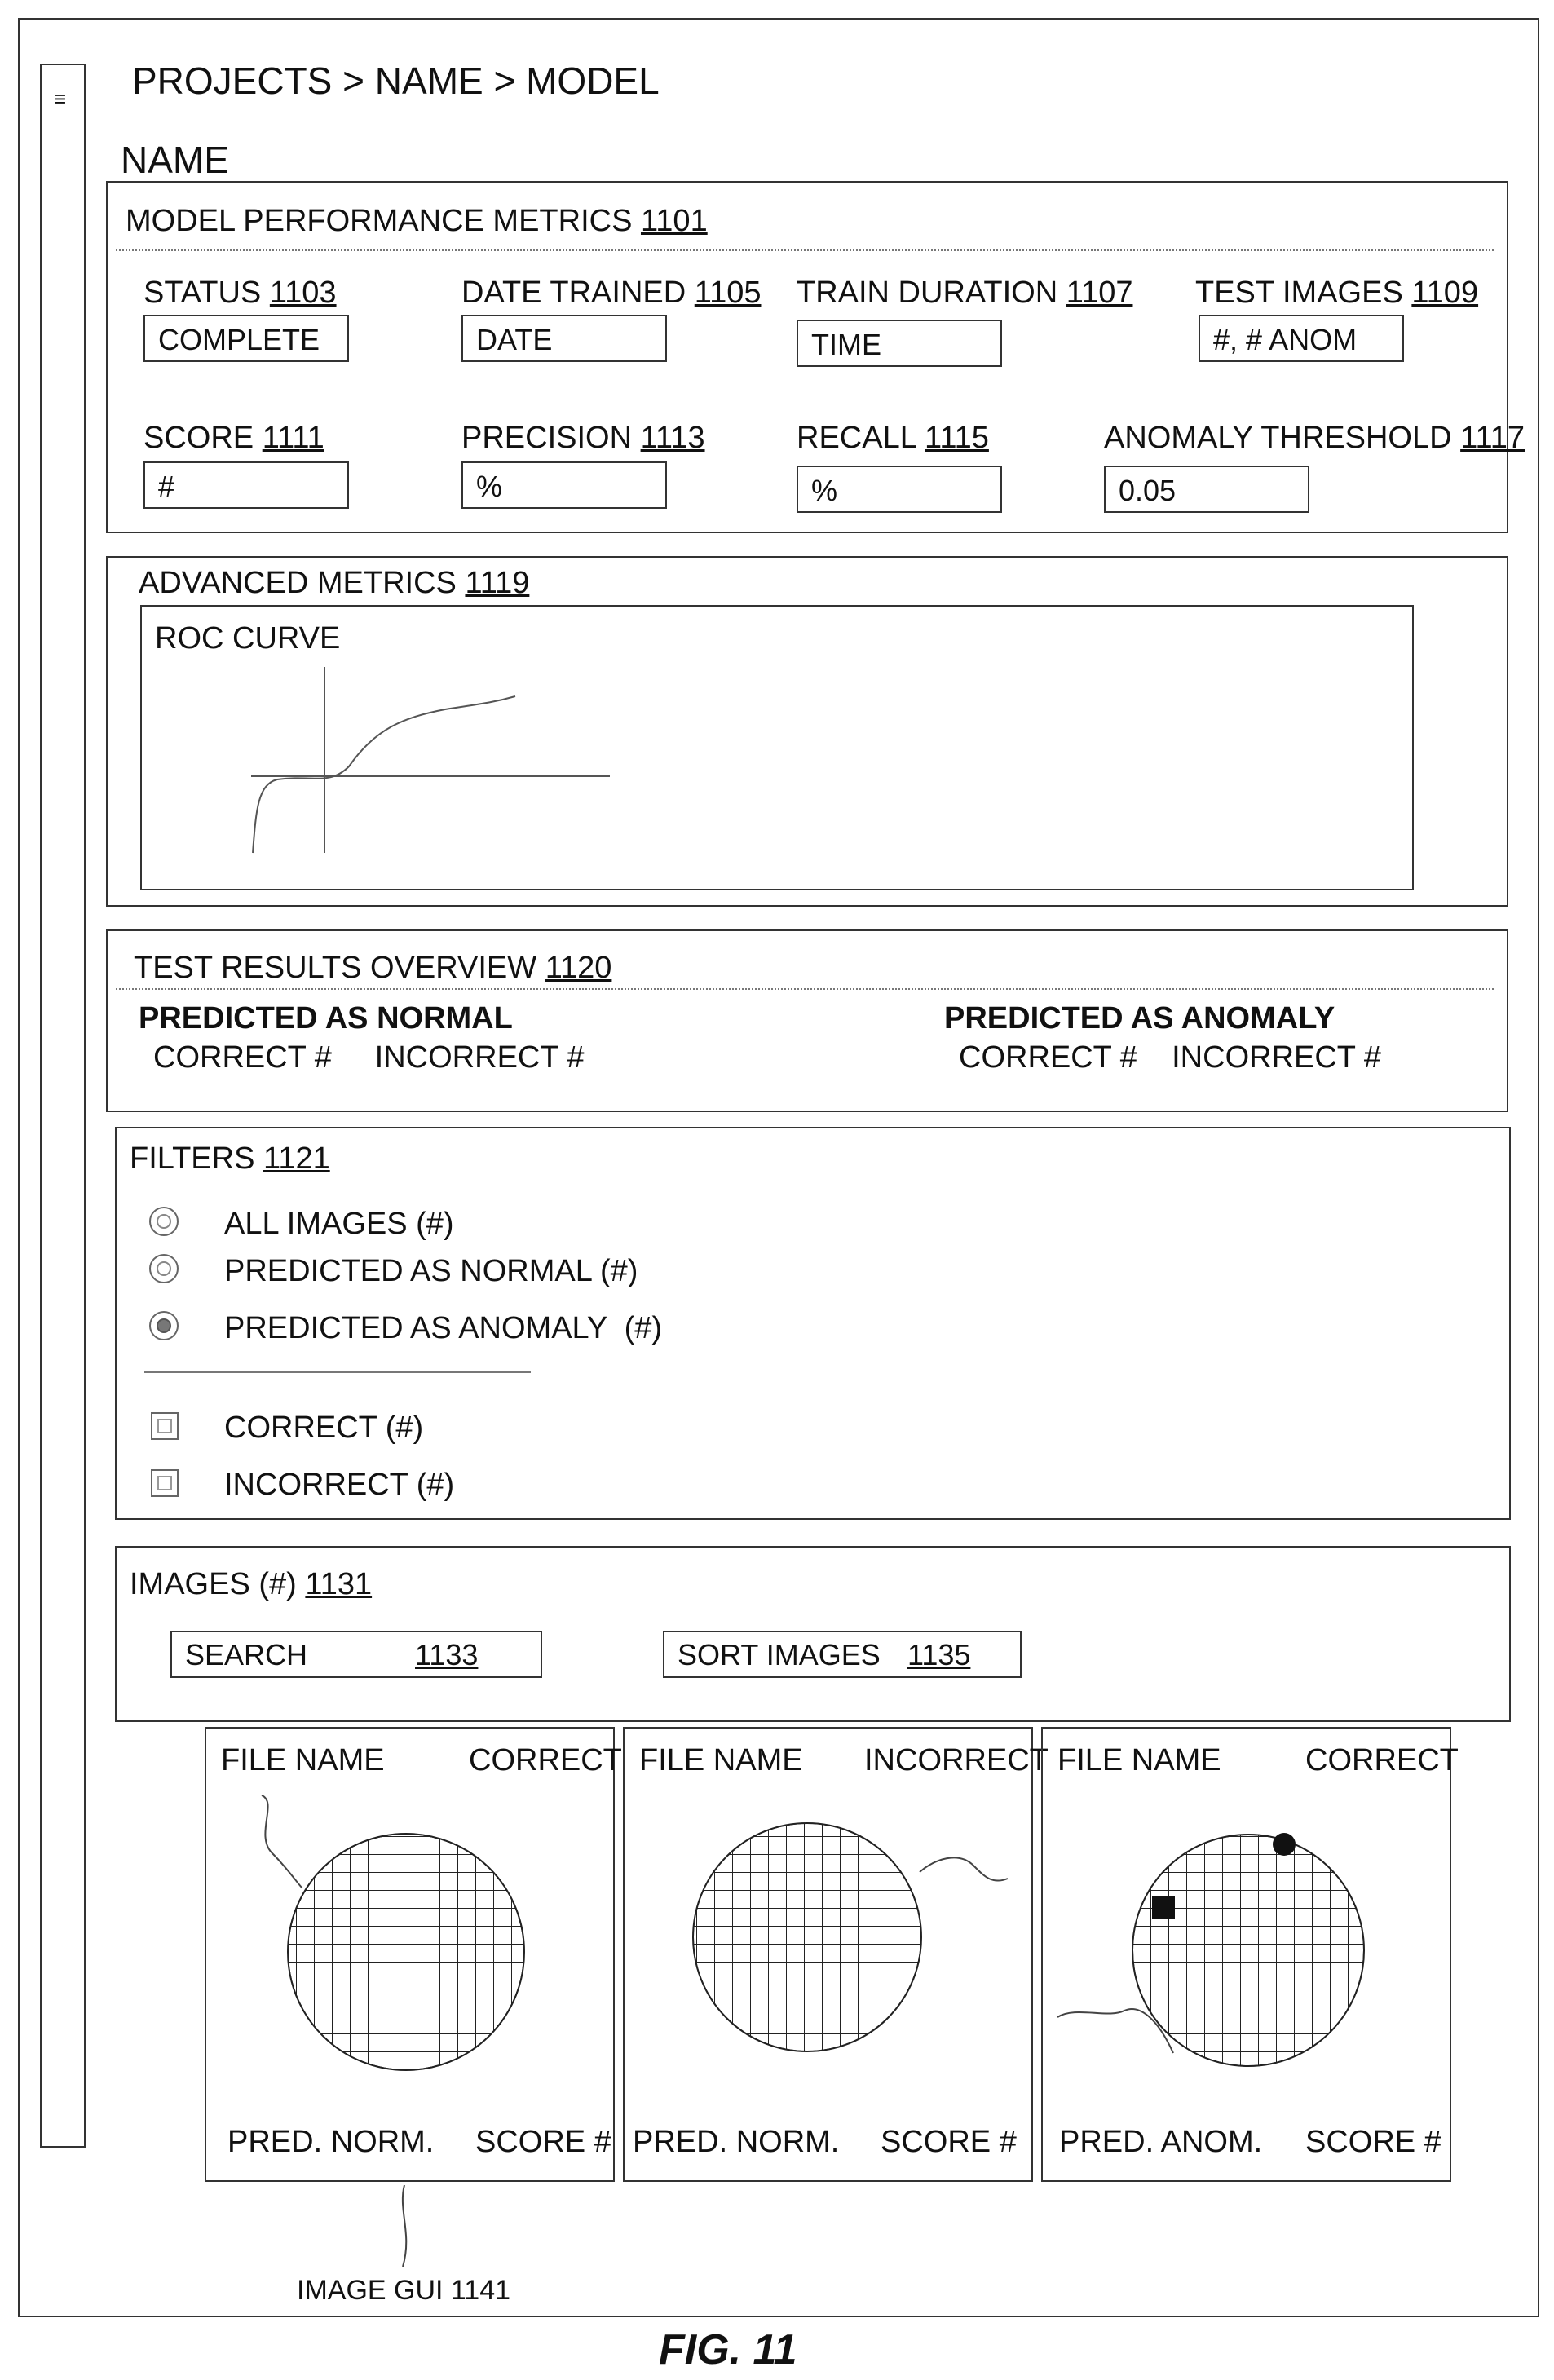 The width and height of the screenshot is (1554, 2380). Describe the element at coordinates (779, 1655) in the screenshot. I see `sort-label: SORT IMAGES` at that location.